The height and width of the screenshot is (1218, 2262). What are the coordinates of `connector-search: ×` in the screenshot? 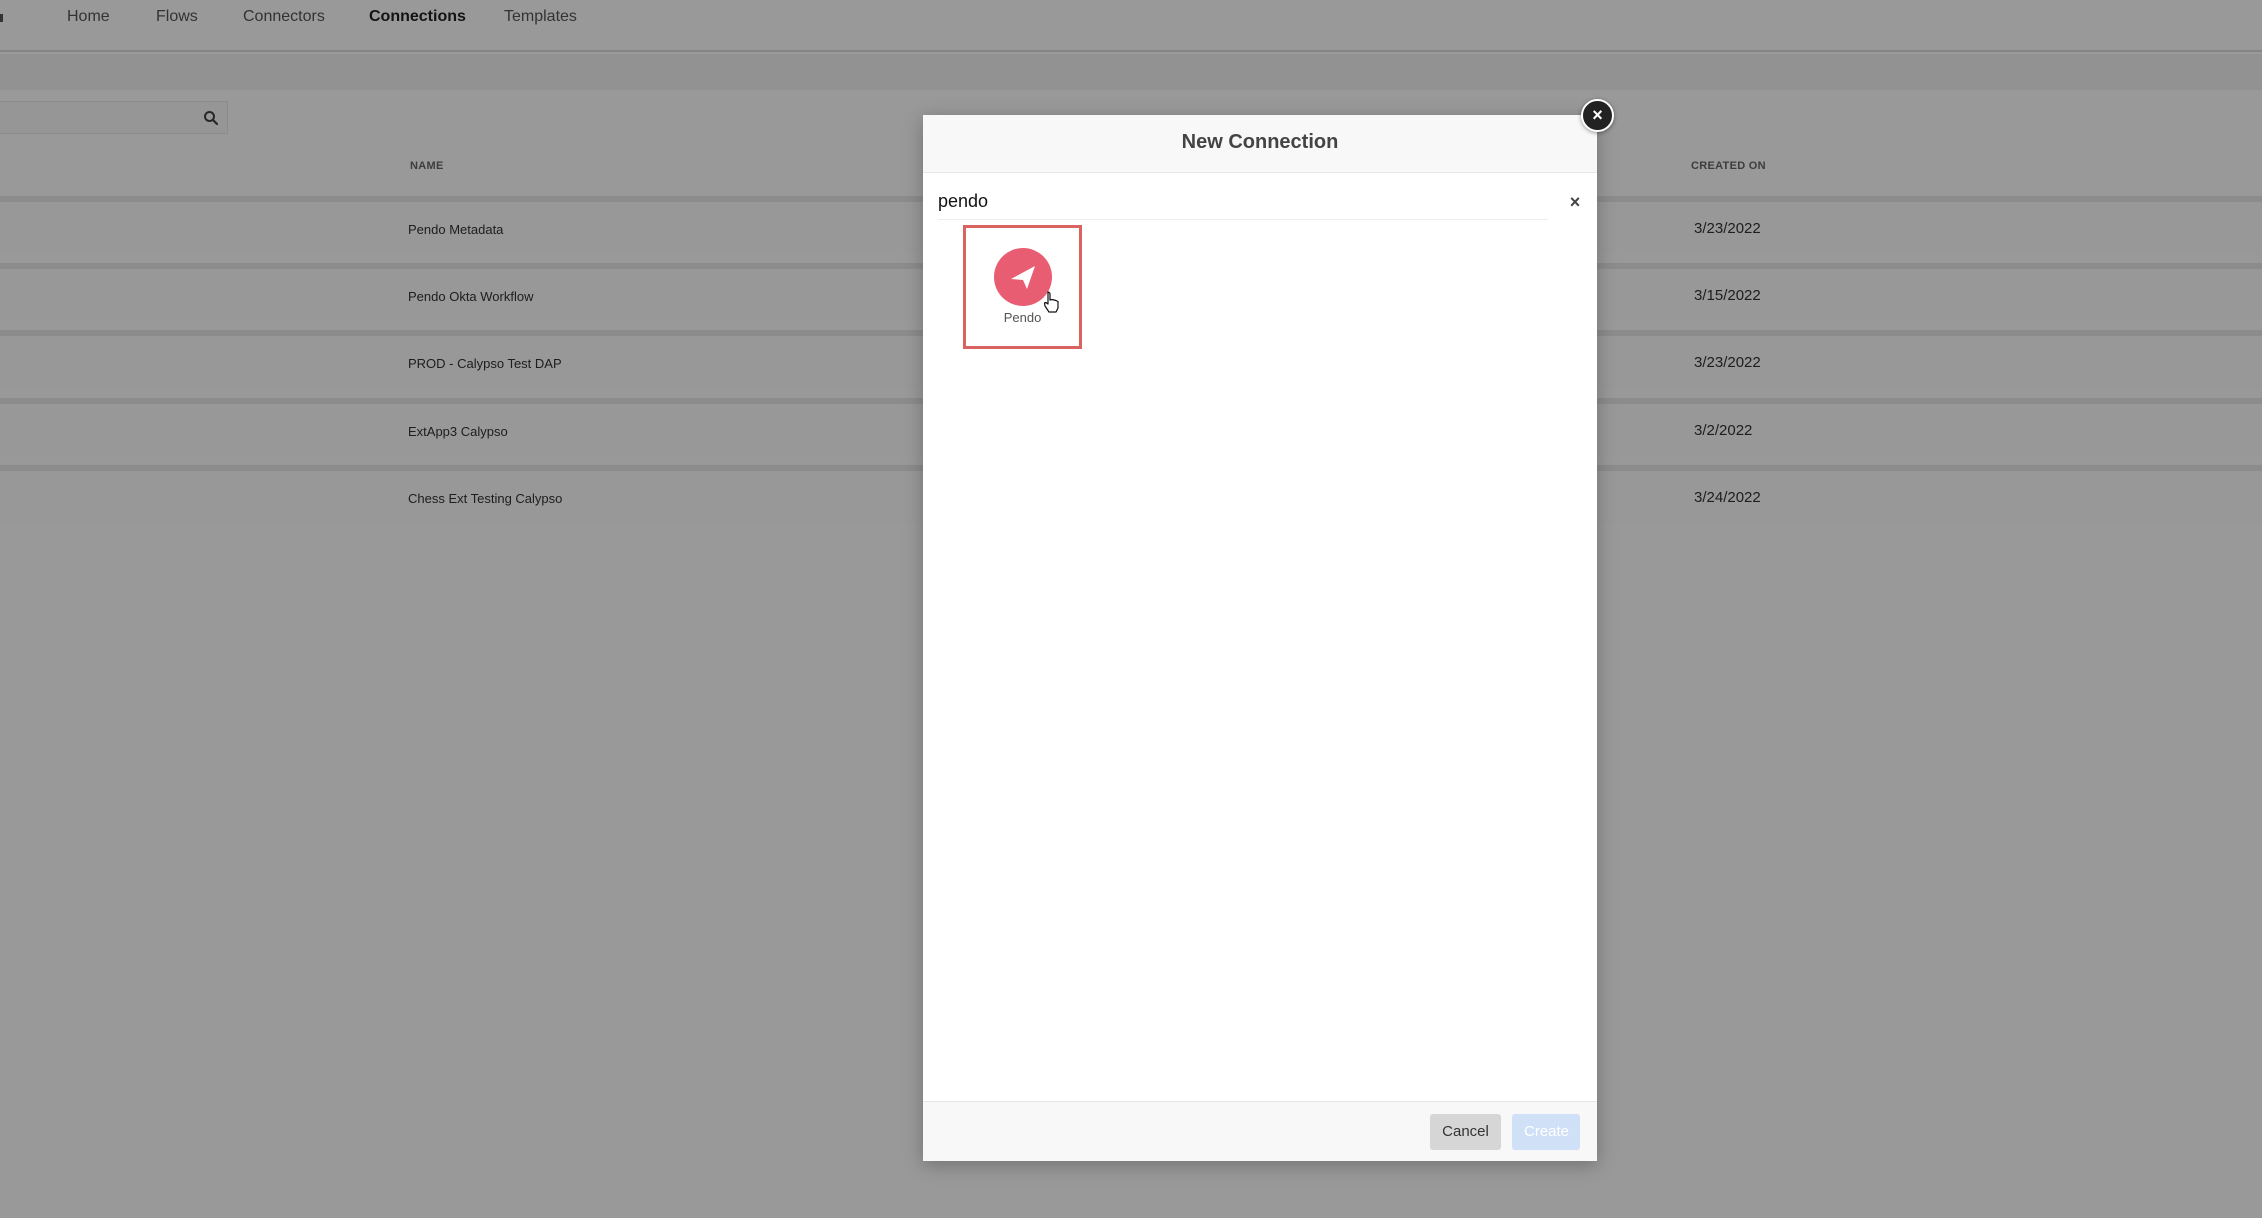 It's located at (1260, 202).